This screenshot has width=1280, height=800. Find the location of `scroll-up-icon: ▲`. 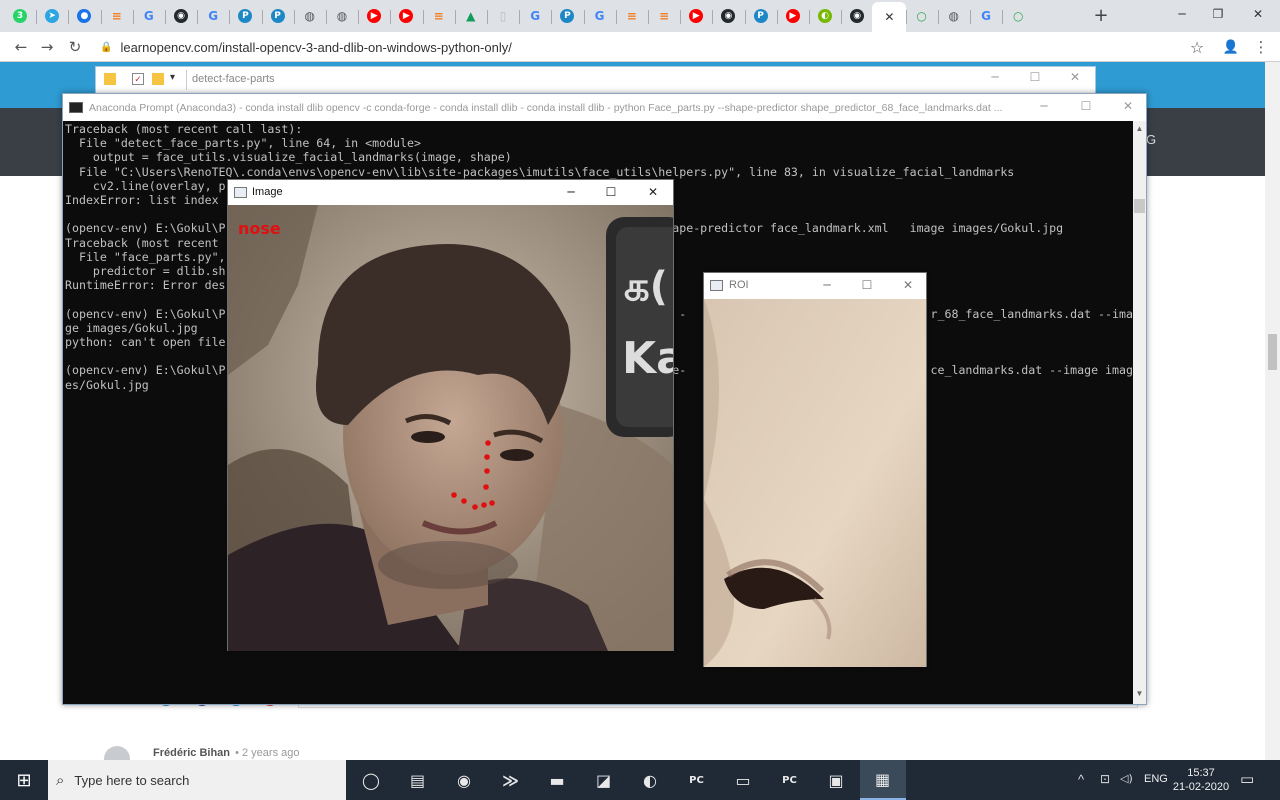

scroll-up-icon: ▲ is located at coordinates (1139, 128).